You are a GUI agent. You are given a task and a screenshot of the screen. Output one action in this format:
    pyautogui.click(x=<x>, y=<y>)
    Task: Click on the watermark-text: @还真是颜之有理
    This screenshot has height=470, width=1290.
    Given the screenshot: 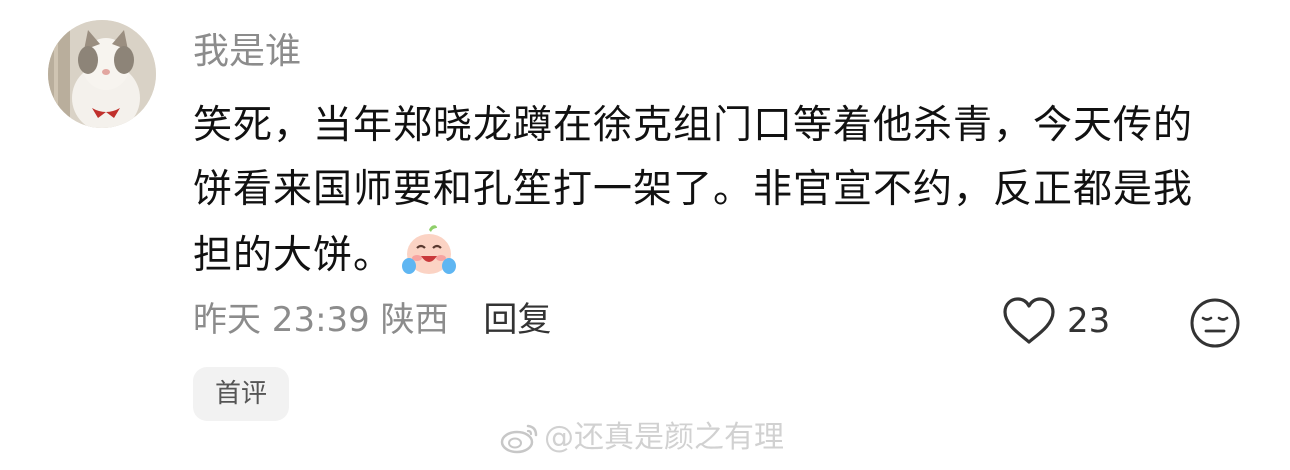 What is the action you would take?
    pyautogui.click(x=664, y=437)
    